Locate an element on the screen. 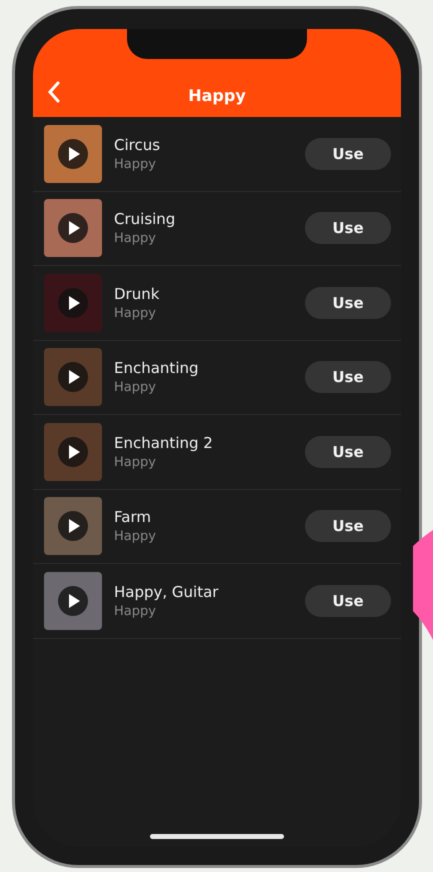 The image size is (433, 872). track-title: Happy, Guitar is located at coordinates (167, 591).